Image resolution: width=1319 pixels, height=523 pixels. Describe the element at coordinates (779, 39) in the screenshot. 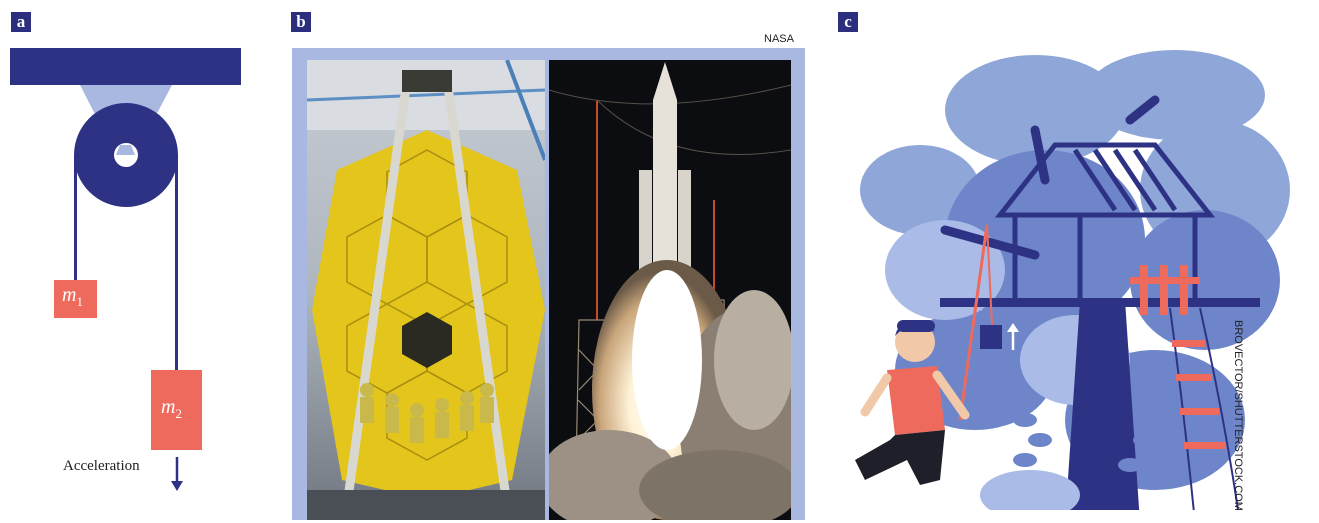

I see `panel-b-credit: NASA` at that location.